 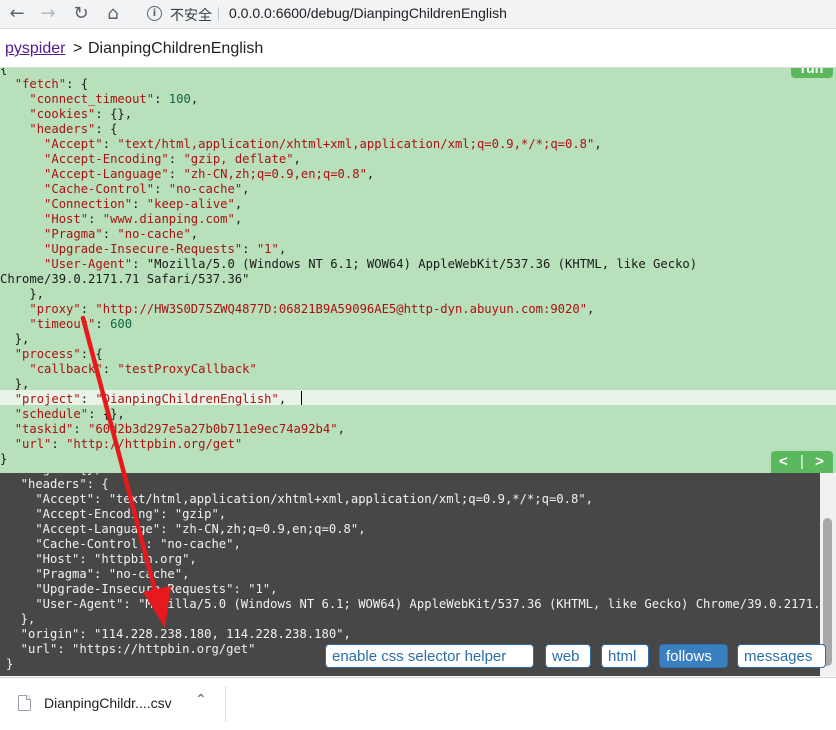 I want to click on text-cursor, so click(x=301, y=398).